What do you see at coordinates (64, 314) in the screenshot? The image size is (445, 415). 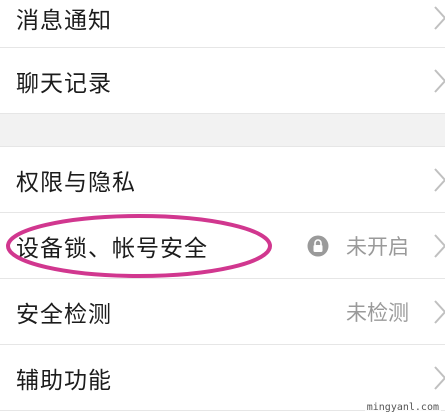 I see `settings-item-label: 安全检测` at bounding box center [64, 314].